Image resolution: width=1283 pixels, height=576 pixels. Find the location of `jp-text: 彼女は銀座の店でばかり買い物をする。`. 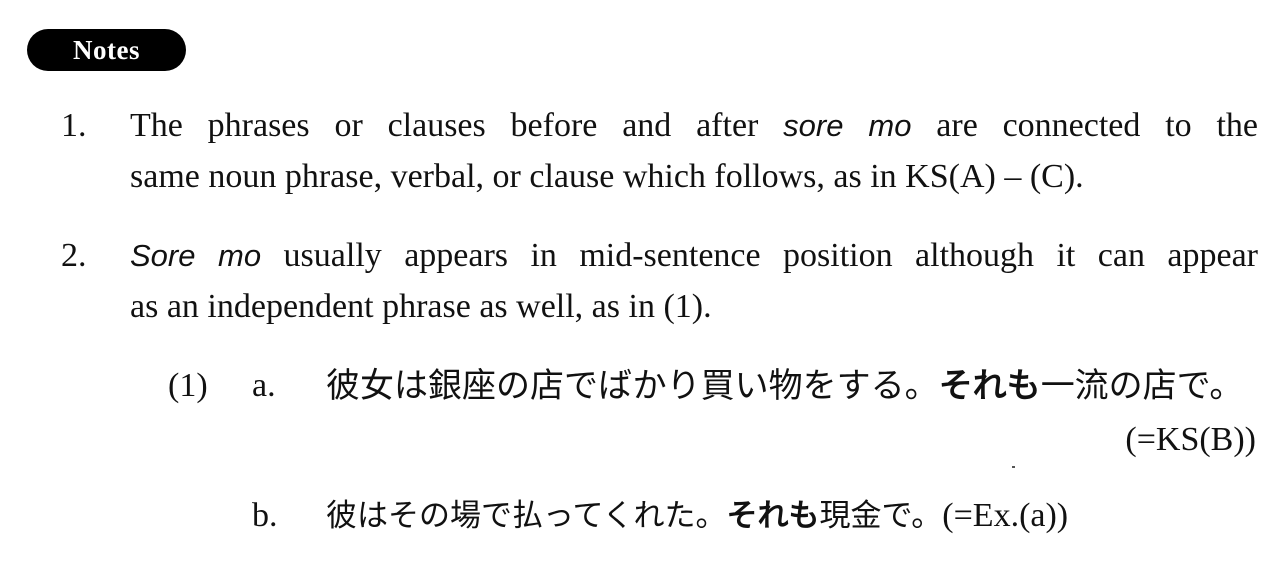

jp-text: 彼女は銀座の店でばかり買い物をする。 is located at coordinates (632, 386).